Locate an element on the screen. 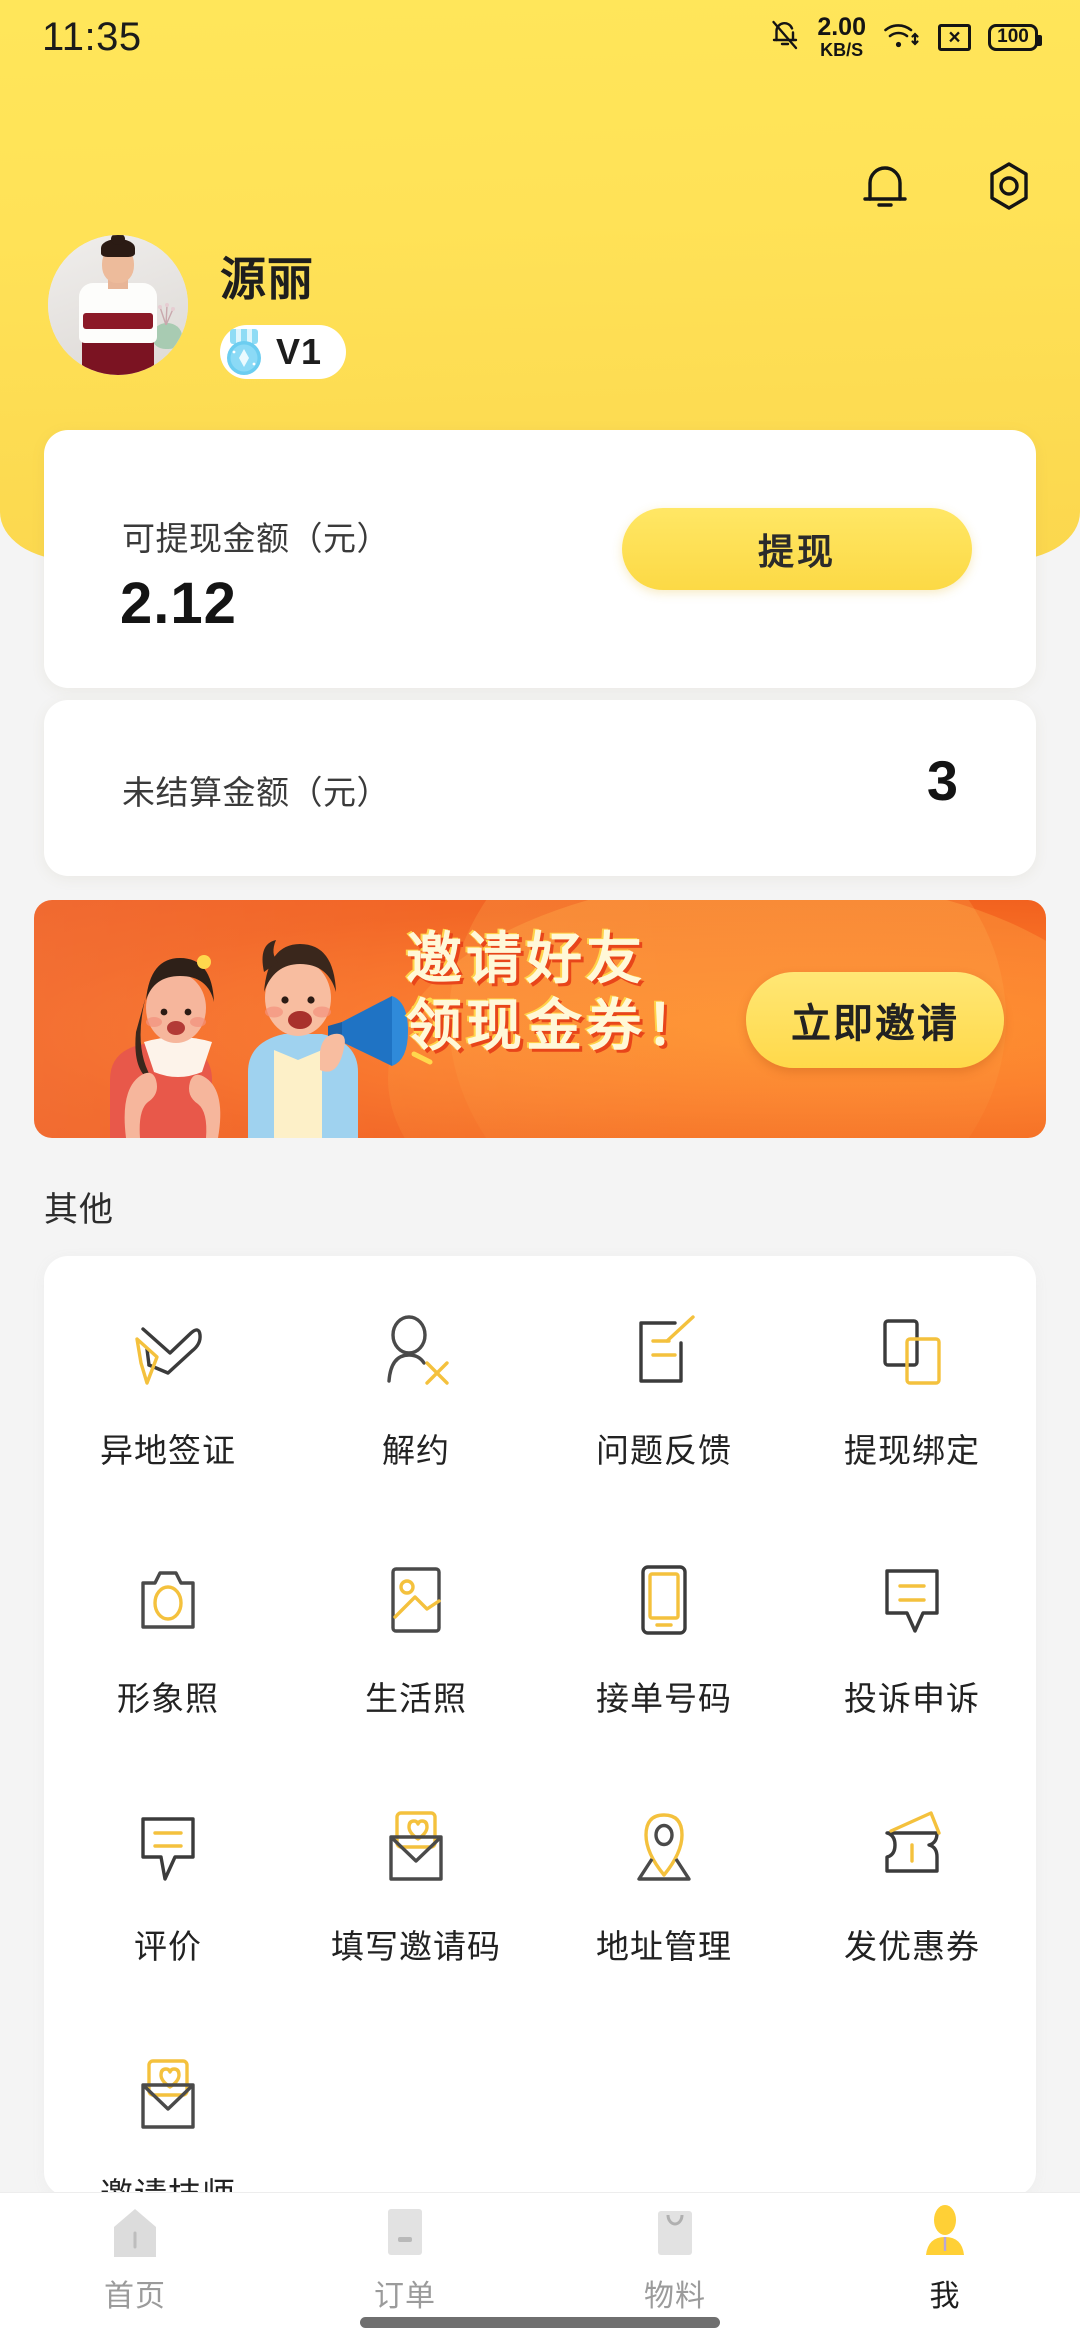  grid-item-label: 生活照 is located at coordinates (416, 1698).